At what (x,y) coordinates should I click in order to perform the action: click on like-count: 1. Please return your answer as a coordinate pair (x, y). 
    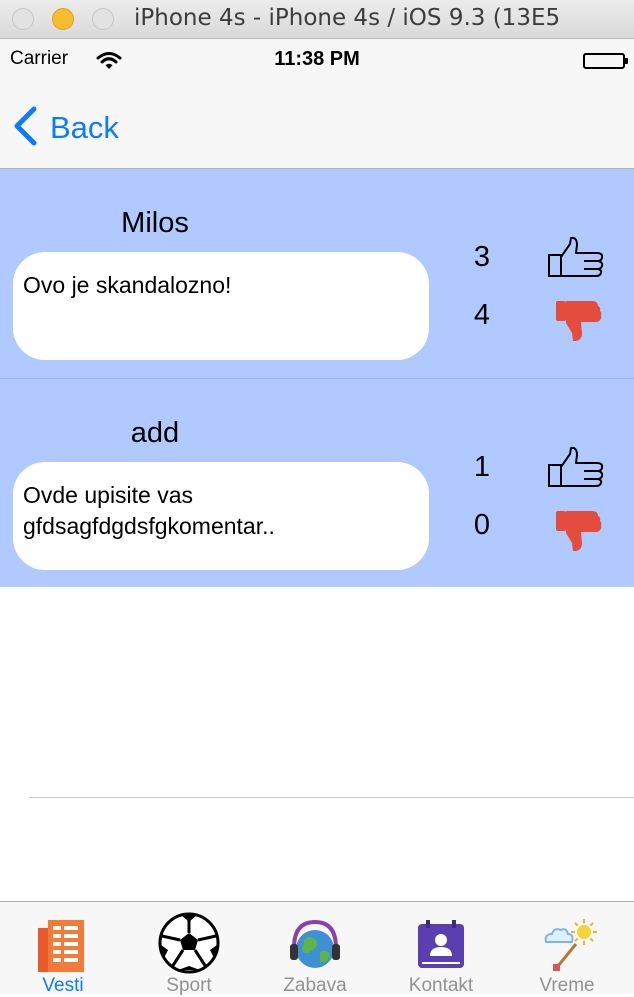
    Looking at the image, I should click on (482, 467).